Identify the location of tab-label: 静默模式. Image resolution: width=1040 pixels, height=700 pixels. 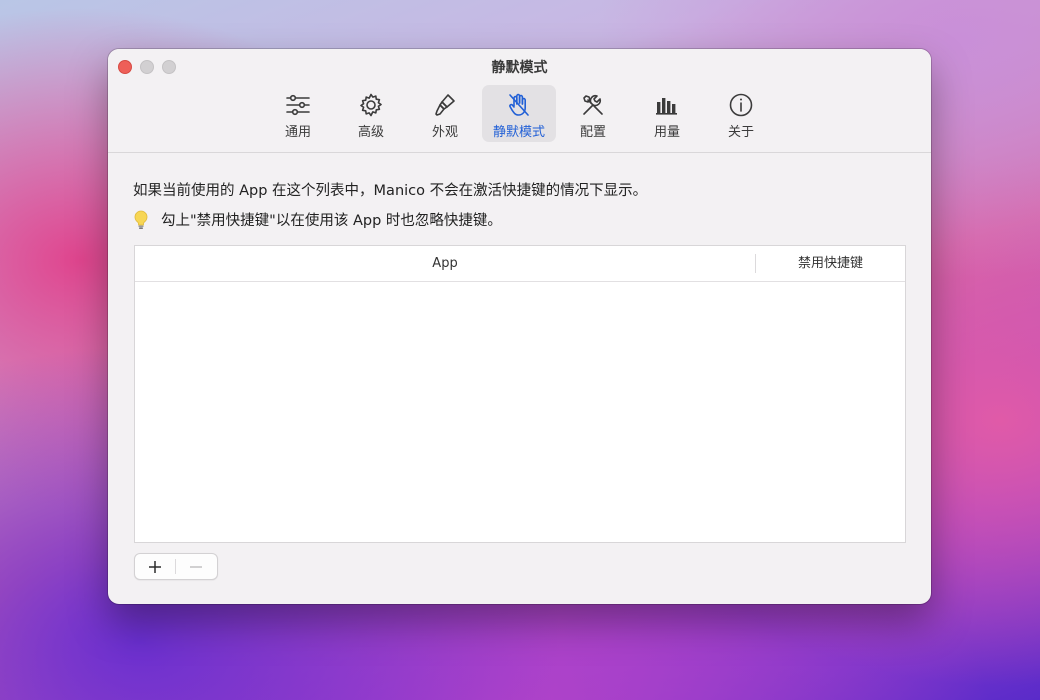
(518, 132).